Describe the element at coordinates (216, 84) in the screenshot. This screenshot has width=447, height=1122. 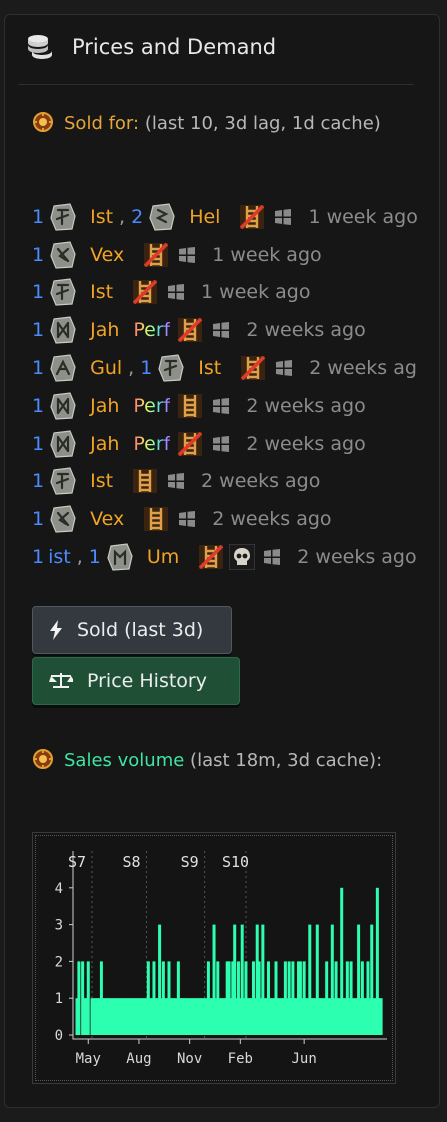
I see `header-divider` at that location.